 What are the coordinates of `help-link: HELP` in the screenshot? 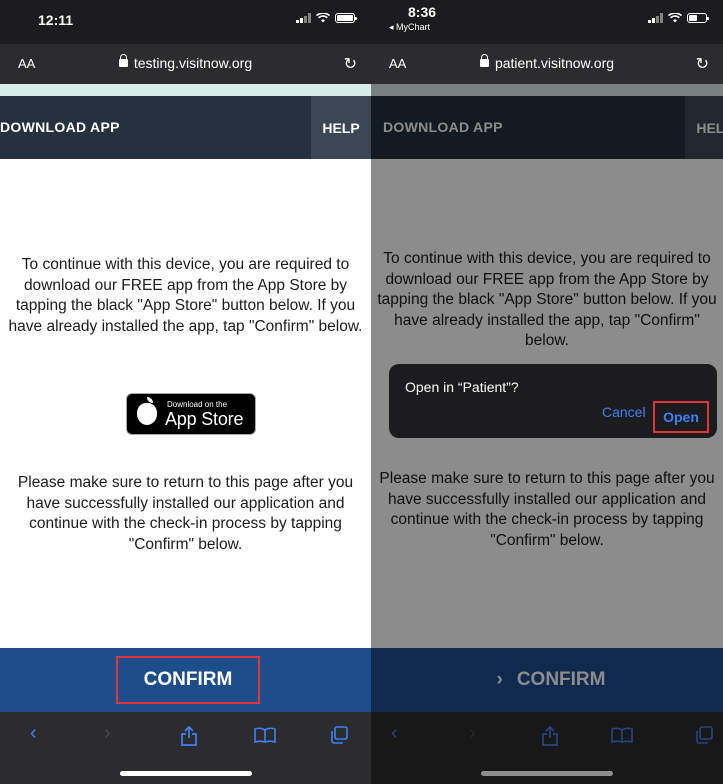 It's located at (341, 127).